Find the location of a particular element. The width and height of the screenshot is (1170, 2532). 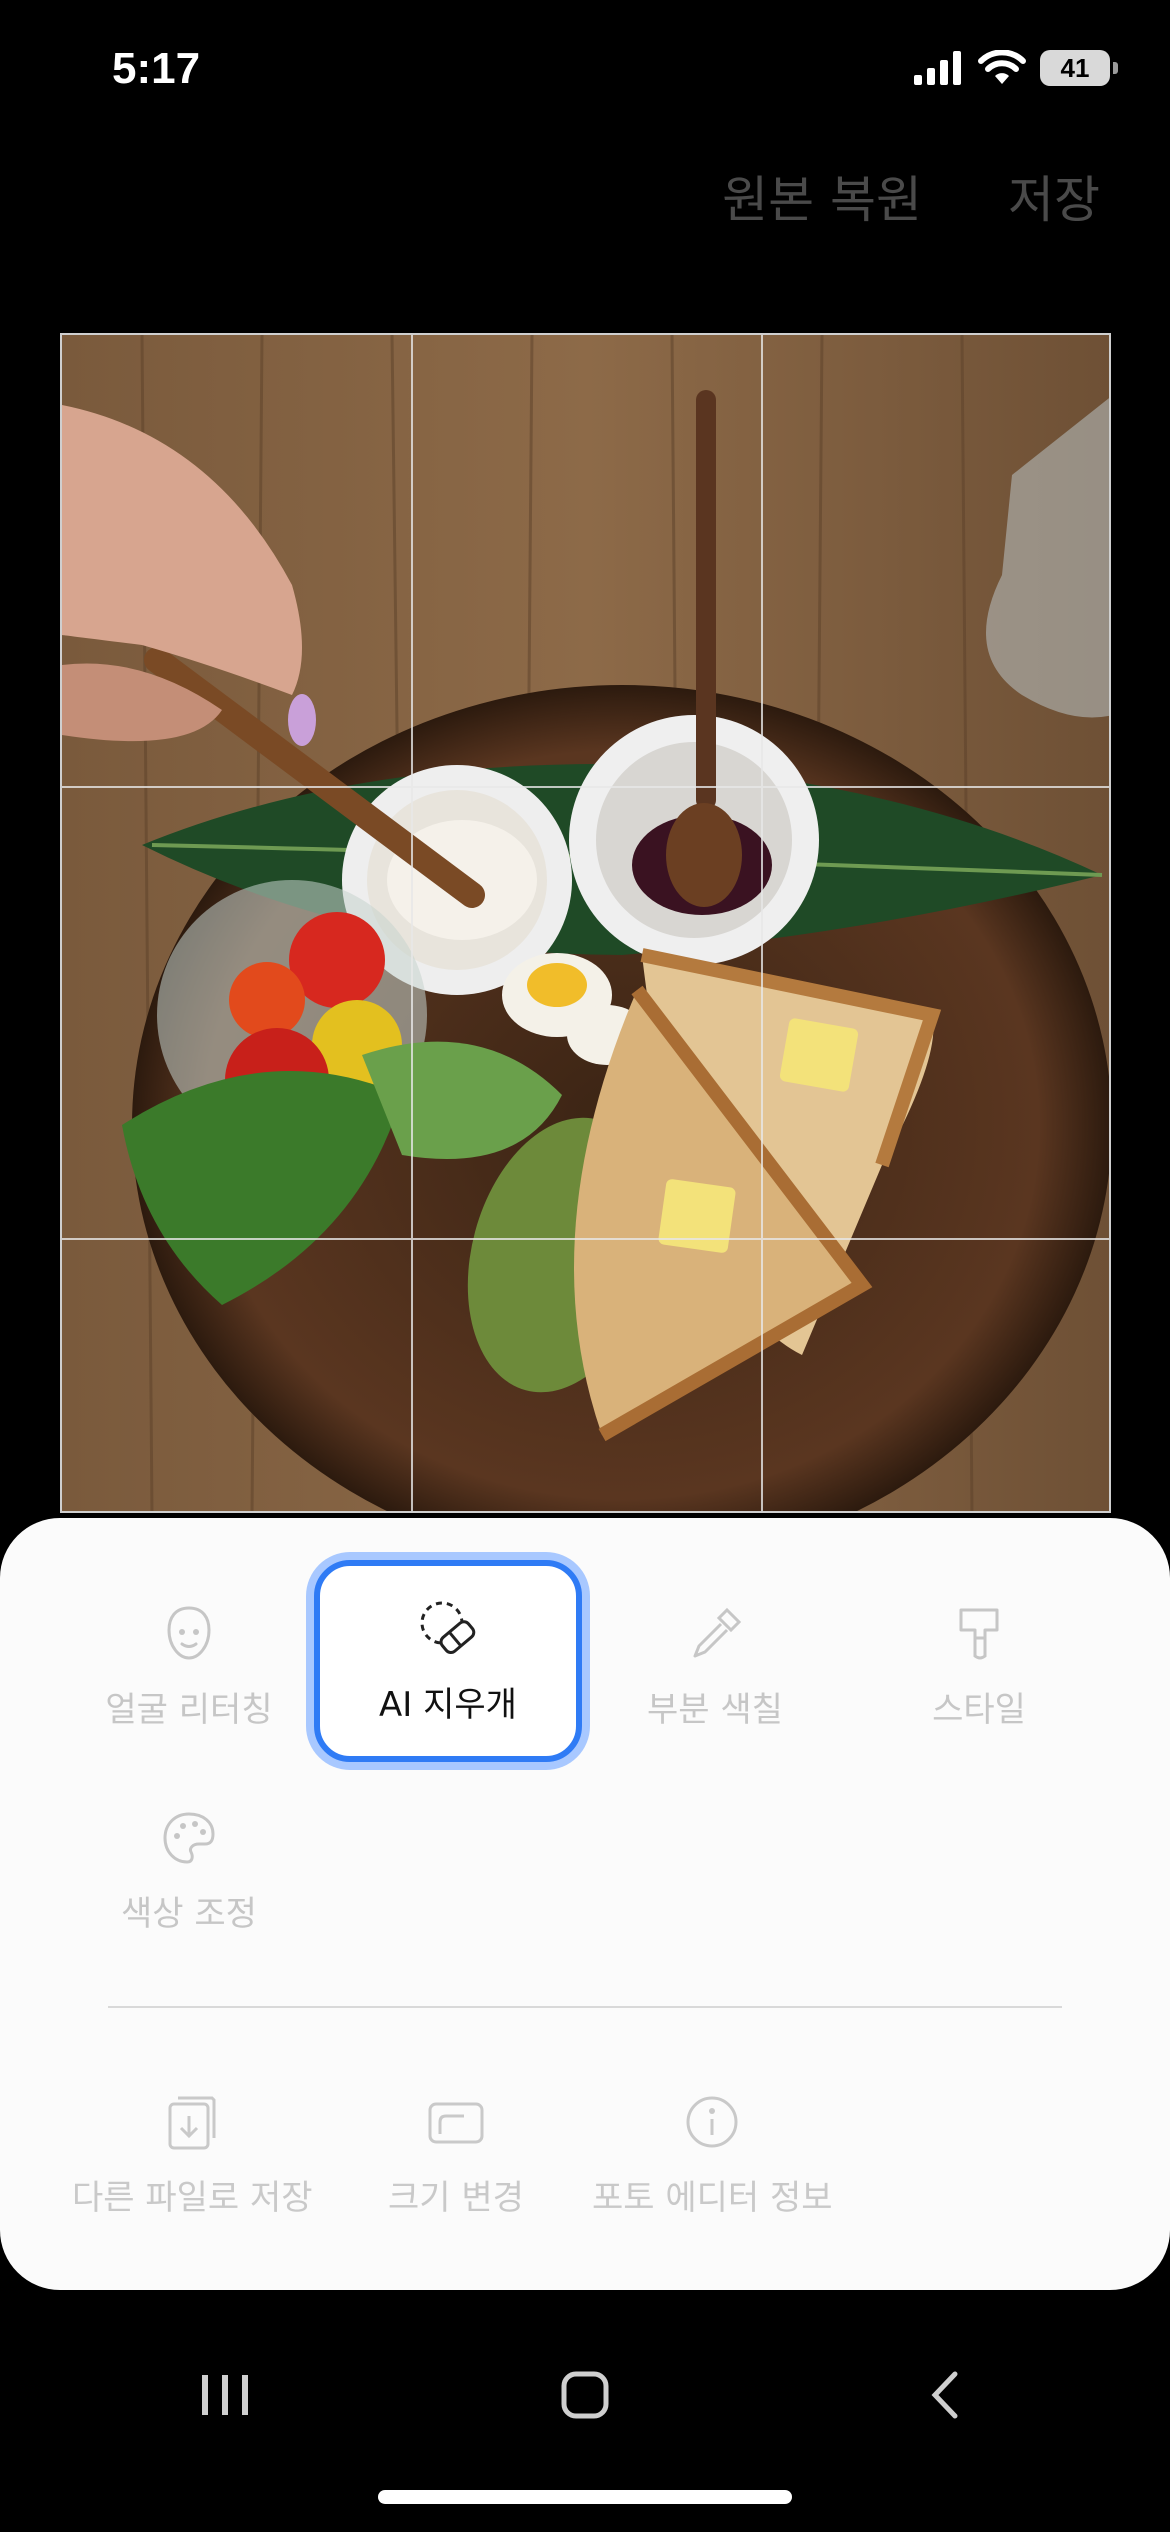

tool-style: 스타일 is located at coordinates (979, 1666).